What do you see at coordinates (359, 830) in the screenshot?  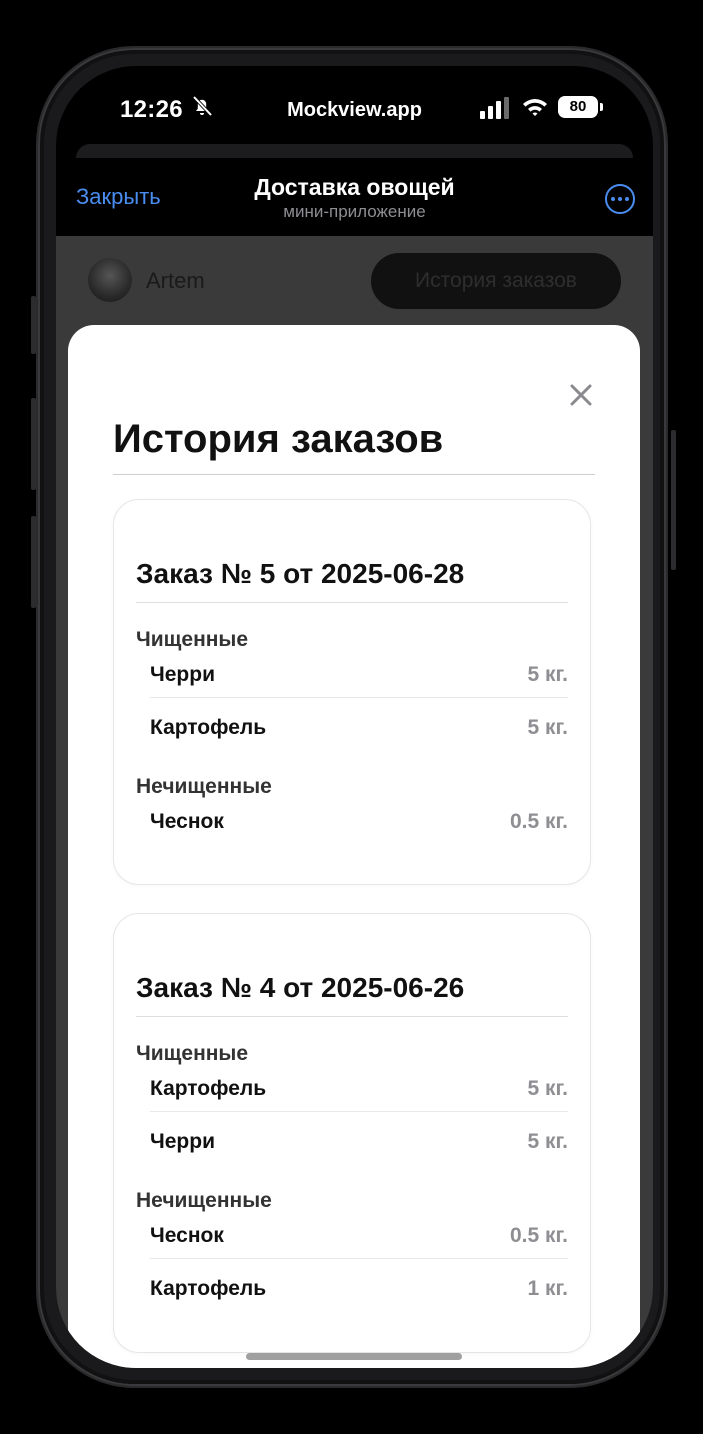 I see `list-item: Чеснок 0.5 кг.` at bounding box center [359, 830].